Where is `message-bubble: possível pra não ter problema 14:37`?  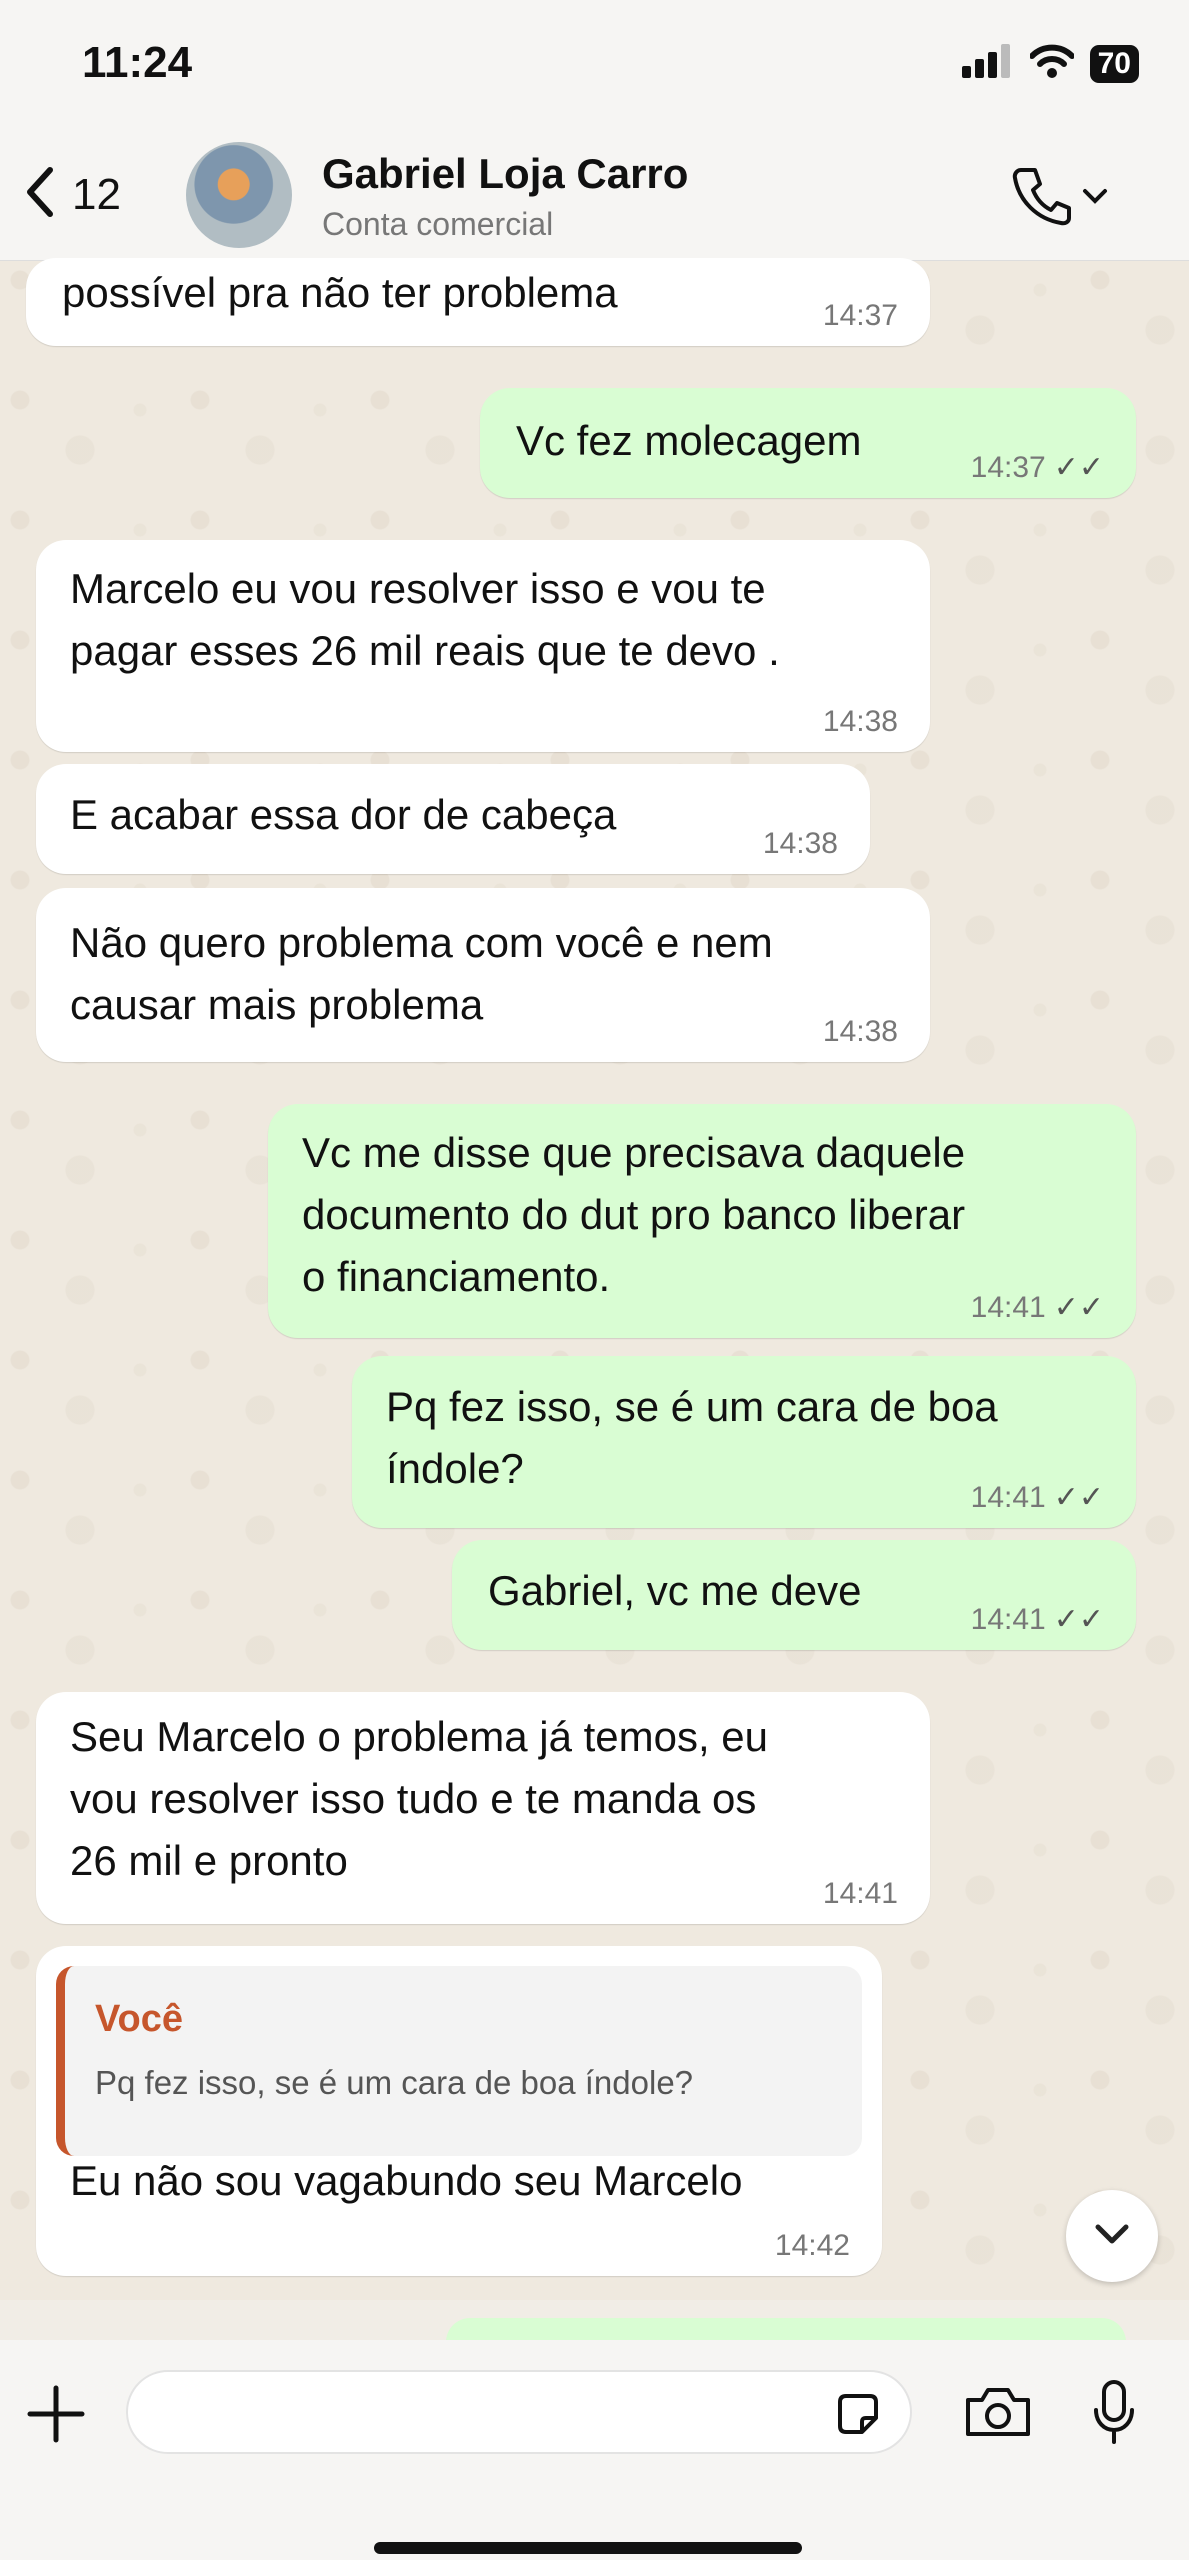 message-bubble: possível pra não ter problema 14:37 is located at coordinates (478, 302).